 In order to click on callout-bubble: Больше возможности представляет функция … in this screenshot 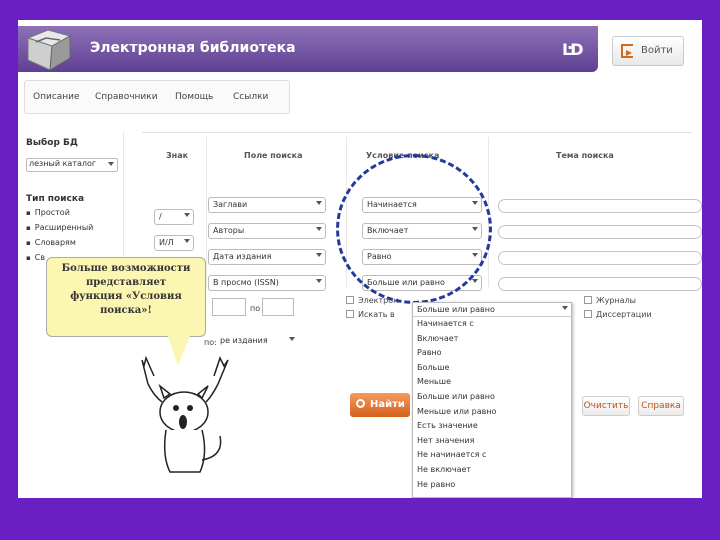, I will do `click(126, 297)`.